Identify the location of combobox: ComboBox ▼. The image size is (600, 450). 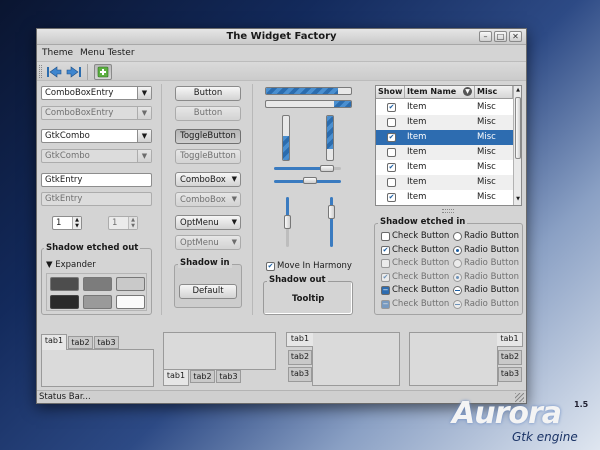
(208, 179).